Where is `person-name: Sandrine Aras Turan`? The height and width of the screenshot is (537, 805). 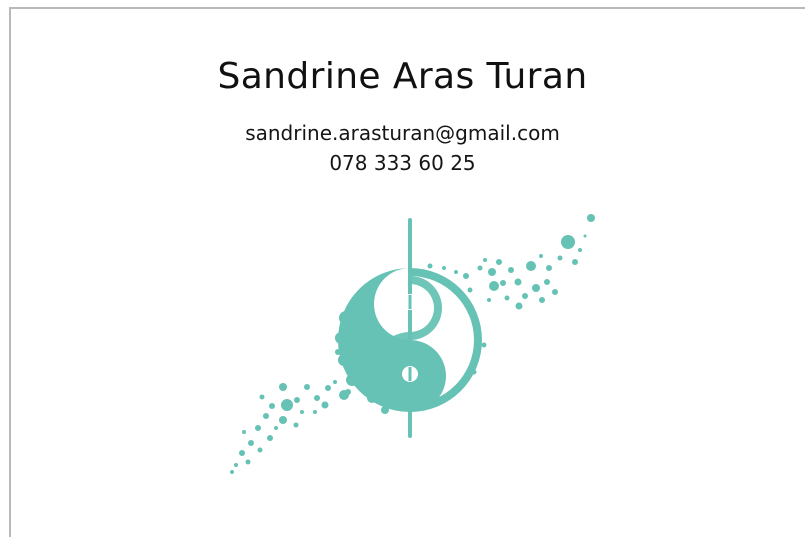 person-name: Sandrine Aras Turan is located at coordinates (402, 76).